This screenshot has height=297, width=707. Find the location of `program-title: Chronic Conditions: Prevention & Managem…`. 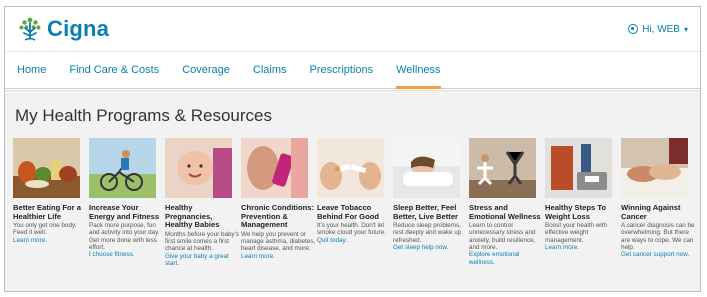

program-title: Chronic Conditions: Prevention & Managem… is located at coordinates (279, 216).